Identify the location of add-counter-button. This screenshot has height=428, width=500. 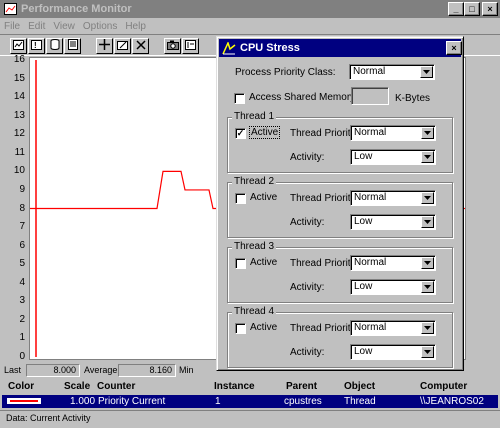
(104, 46).